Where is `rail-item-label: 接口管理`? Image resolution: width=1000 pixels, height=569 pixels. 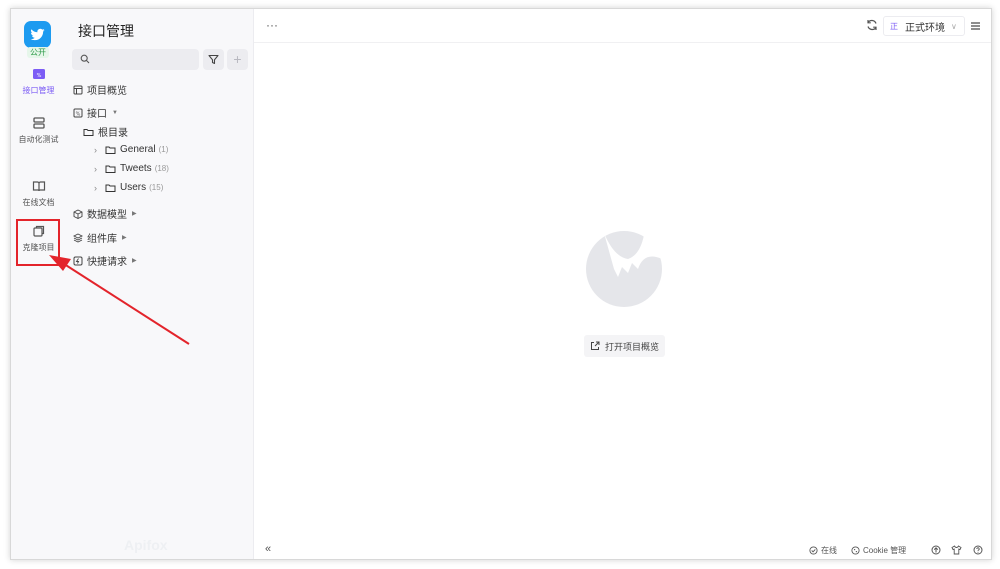
rail-item-label: 接口管理 is located at coordinates (38, 90).